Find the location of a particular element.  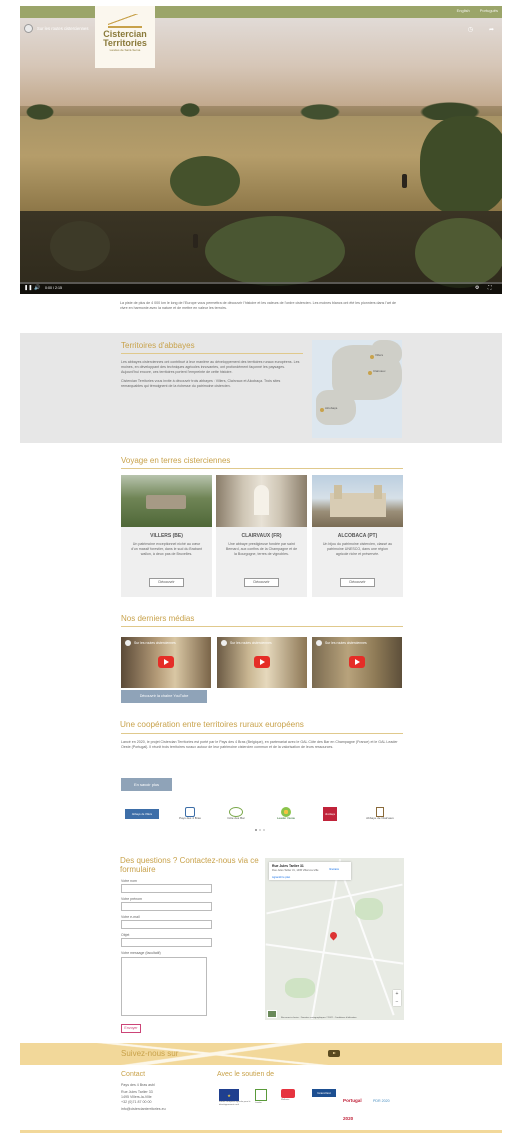

clairvaux-arch is located at coordinates (261, 500).